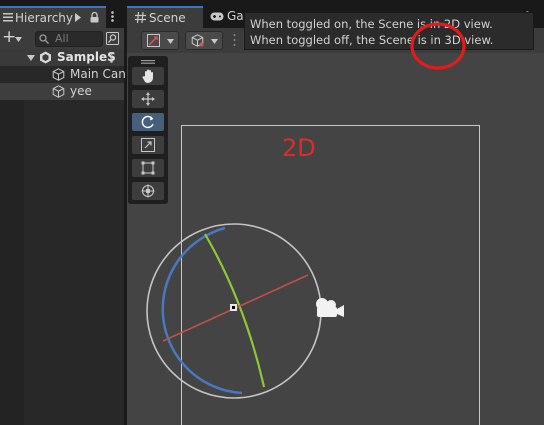 Image resolution: width=544 pixels, height=425 pixels. What do you see at coordinates (12, 262) in the screenshot?
I see `hierarchy-indent-guide` at bounding box center [12, 262].